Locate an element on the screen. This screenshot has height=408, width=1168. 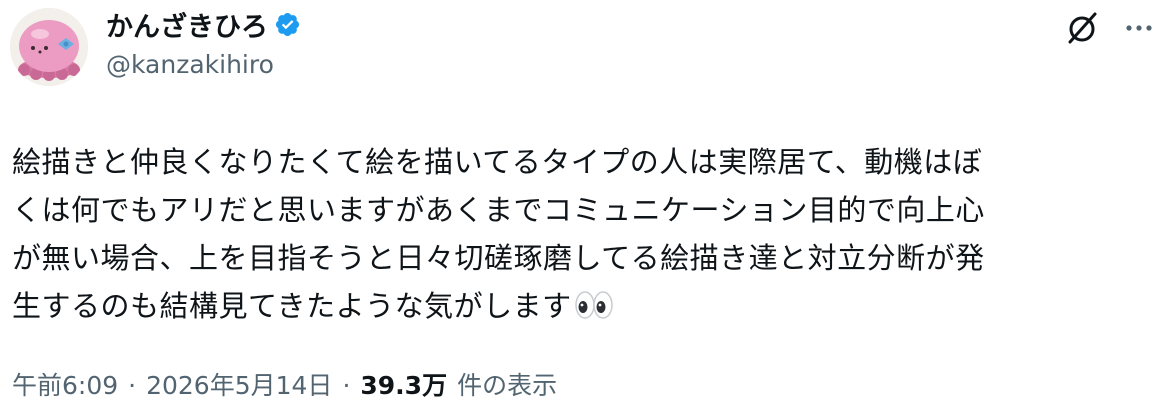
post-text-line-last: 生するのも結構見てきたような気がします is located at coordinates (587, 306).